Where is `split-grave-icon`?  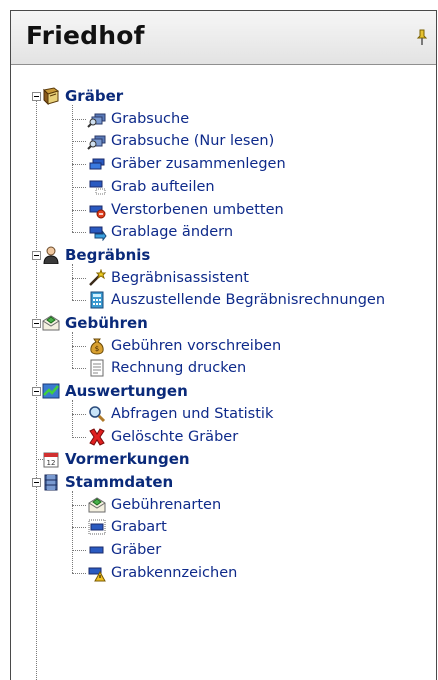 split-grave-icon is located at coordinates (97, 187).